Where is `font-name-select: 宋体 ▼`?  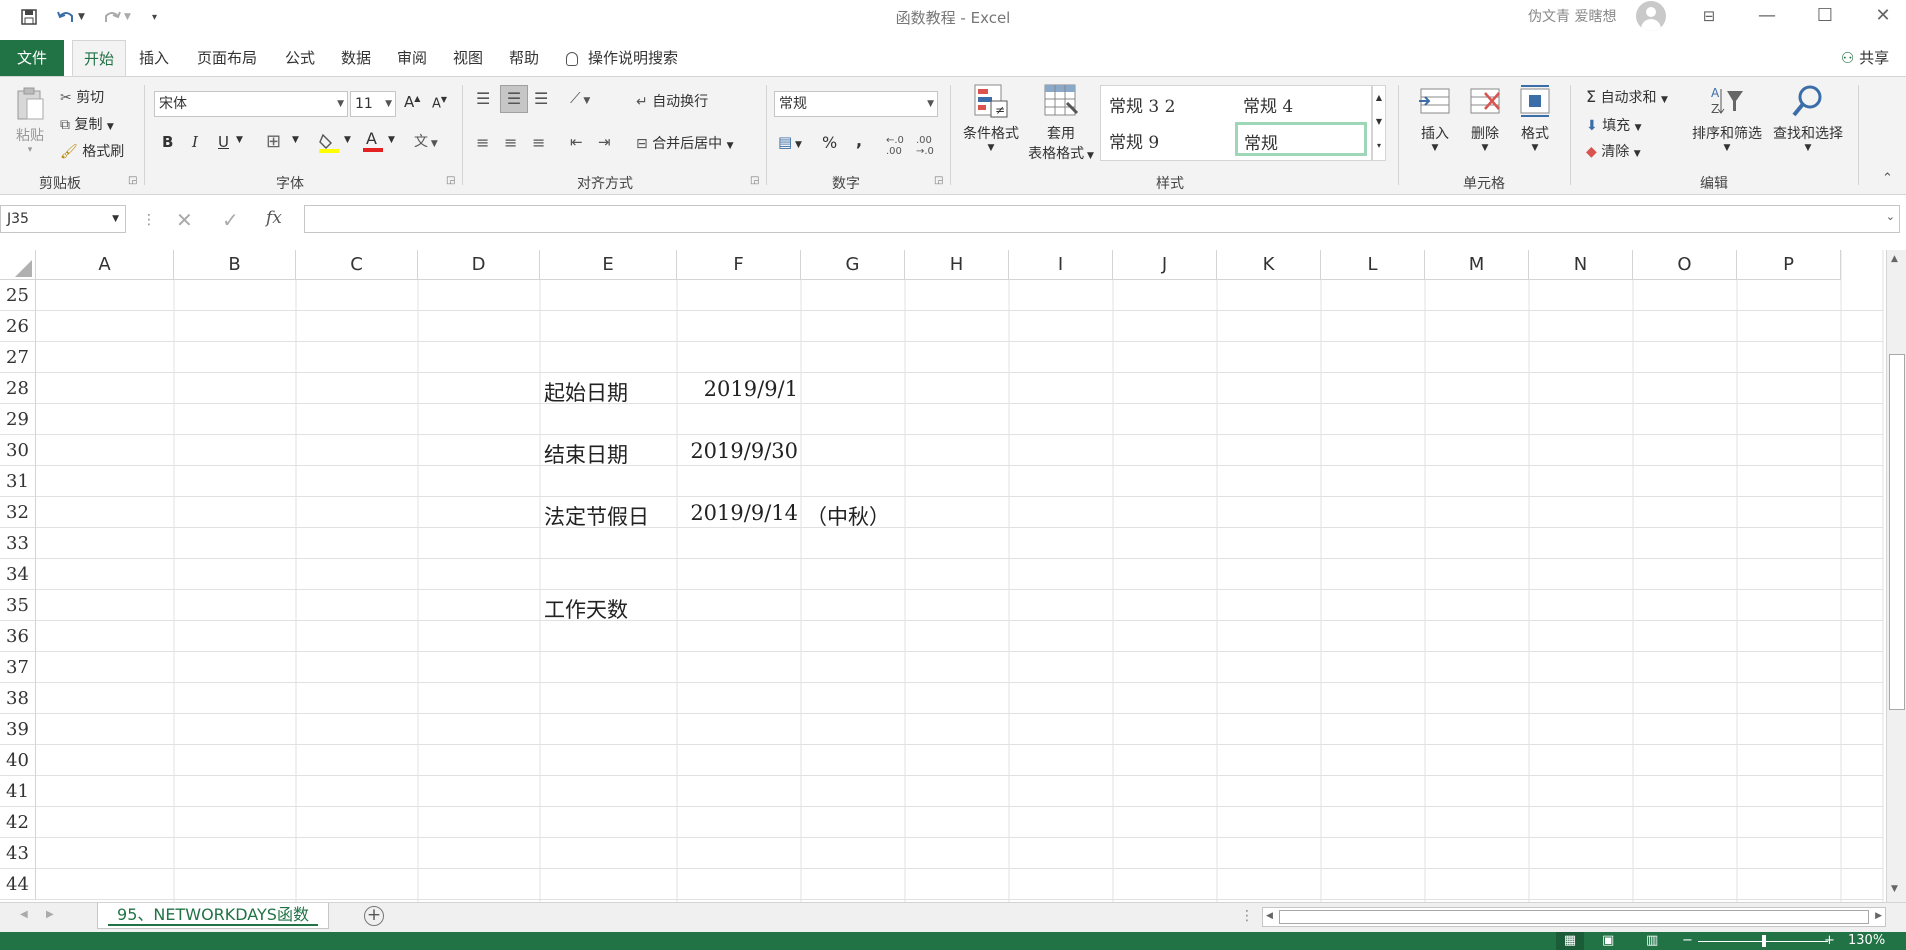
font-name-select: 宋体 ▼ is located at coordinates (251, 104).